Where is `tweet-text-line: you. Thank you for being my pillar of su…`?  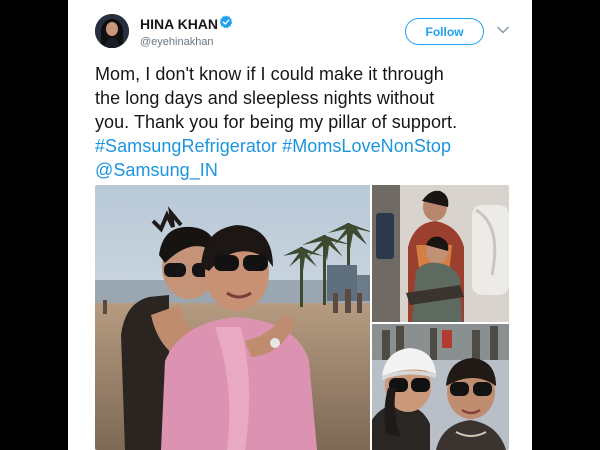 tweet-text-line: you. Thank you for being my pillar of su… is located at coordinates (276, 122).